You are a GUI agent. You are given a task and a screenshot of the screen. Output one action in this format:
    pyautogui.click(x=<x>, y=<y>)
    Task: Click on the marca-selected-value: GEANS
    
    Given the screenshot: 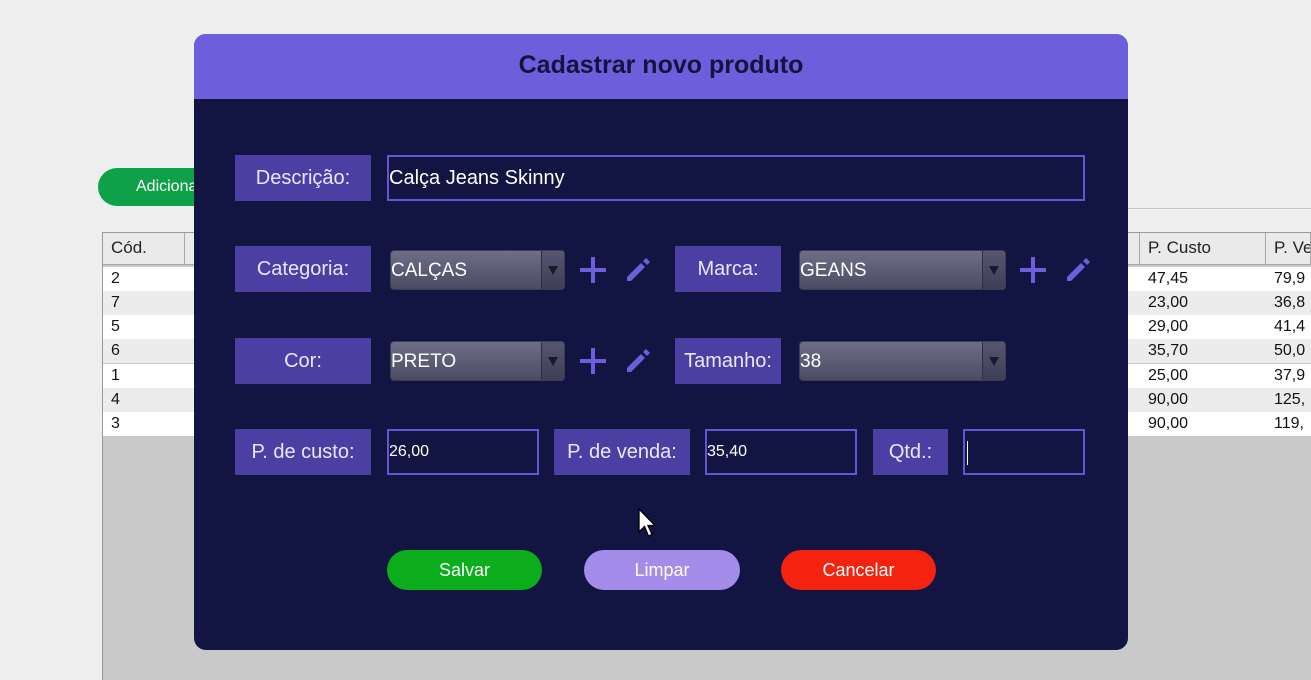 What is the action you would take?
    pyautogui.click(x=833, y=270)
    